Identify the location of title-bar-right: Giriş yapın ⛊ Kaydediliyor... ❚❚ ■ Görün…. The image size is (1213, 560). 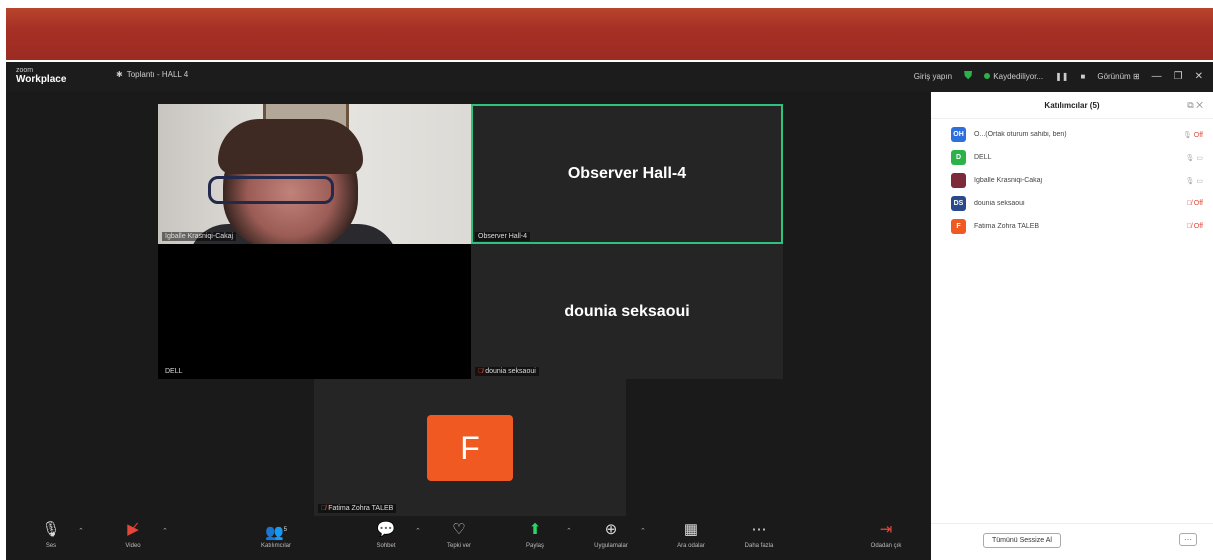
(1058, 76).